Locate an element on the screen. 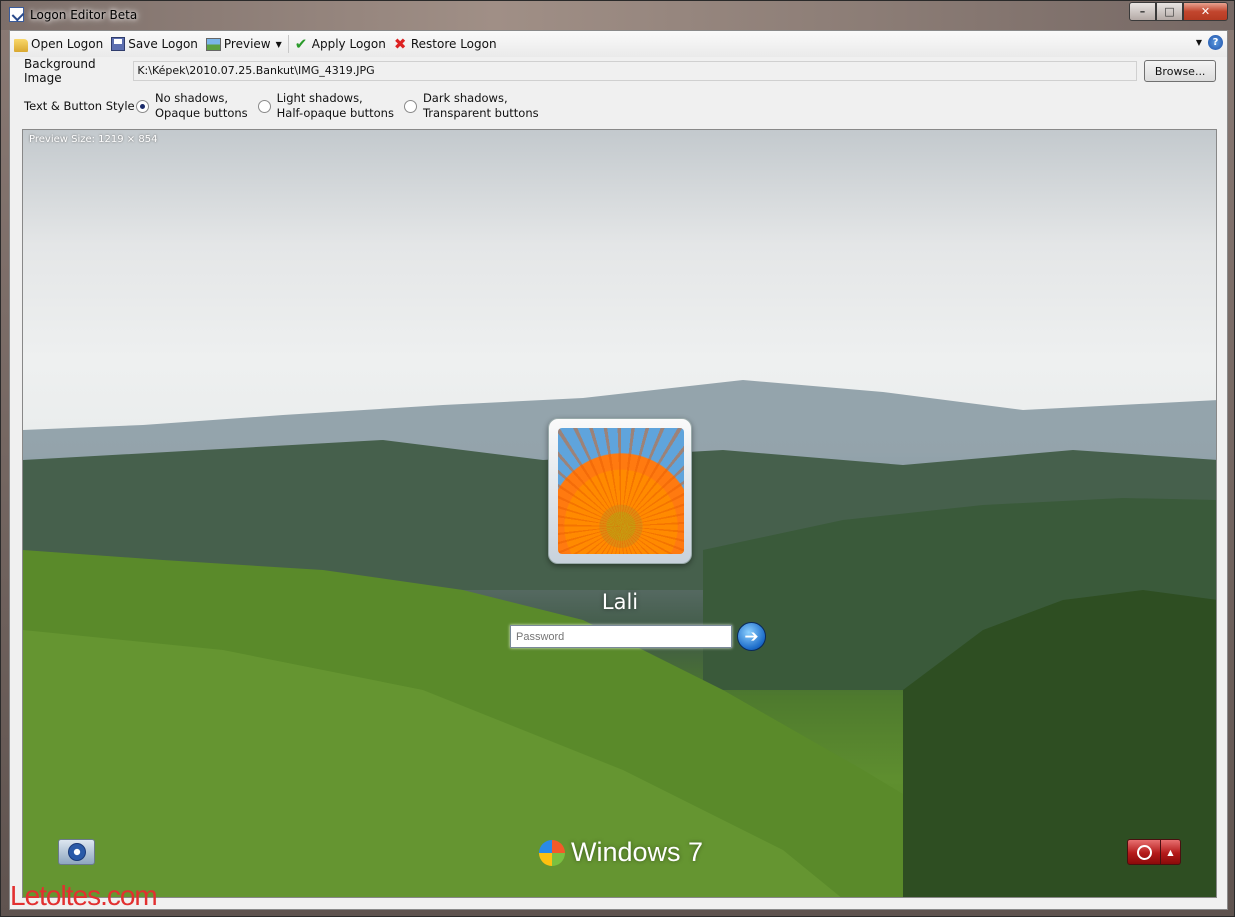 This screenshot has height=917, width=1235. radio-label-line2: Half-opaque buttons is located at coordinates (335, 113).